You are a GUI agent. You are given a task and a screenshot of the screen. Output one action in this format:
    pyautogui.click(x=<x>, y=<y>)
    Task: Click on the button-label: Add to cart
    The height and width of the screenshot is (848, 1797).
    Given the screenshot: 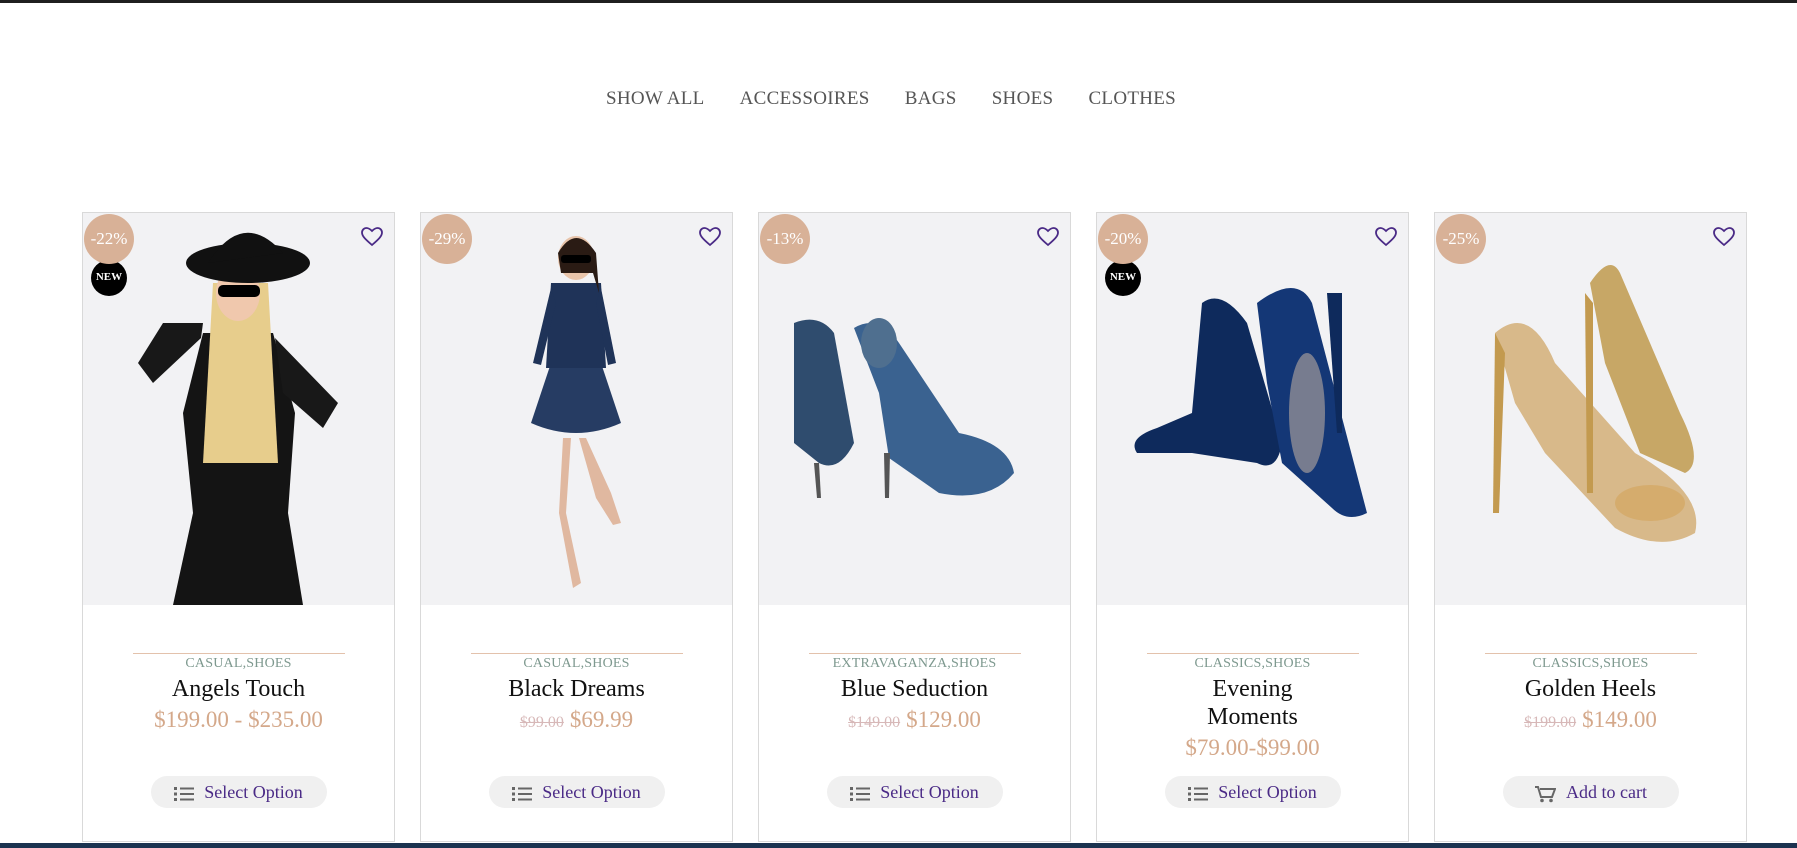 What is the action you would take?
    pyautogui.click(x=1606, y=792)
    